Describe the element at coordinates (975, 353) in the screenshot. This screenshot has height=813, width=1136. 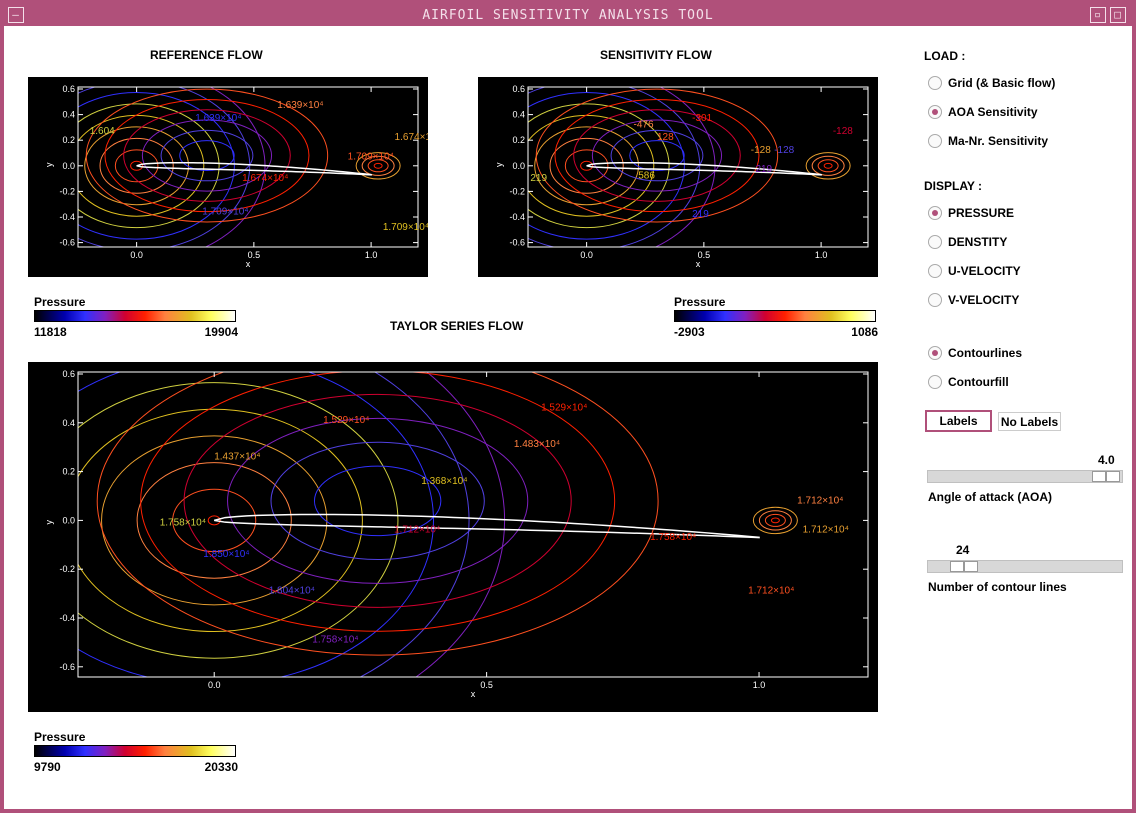
I see `mode-option-contourlines: Contourlines` at that location.